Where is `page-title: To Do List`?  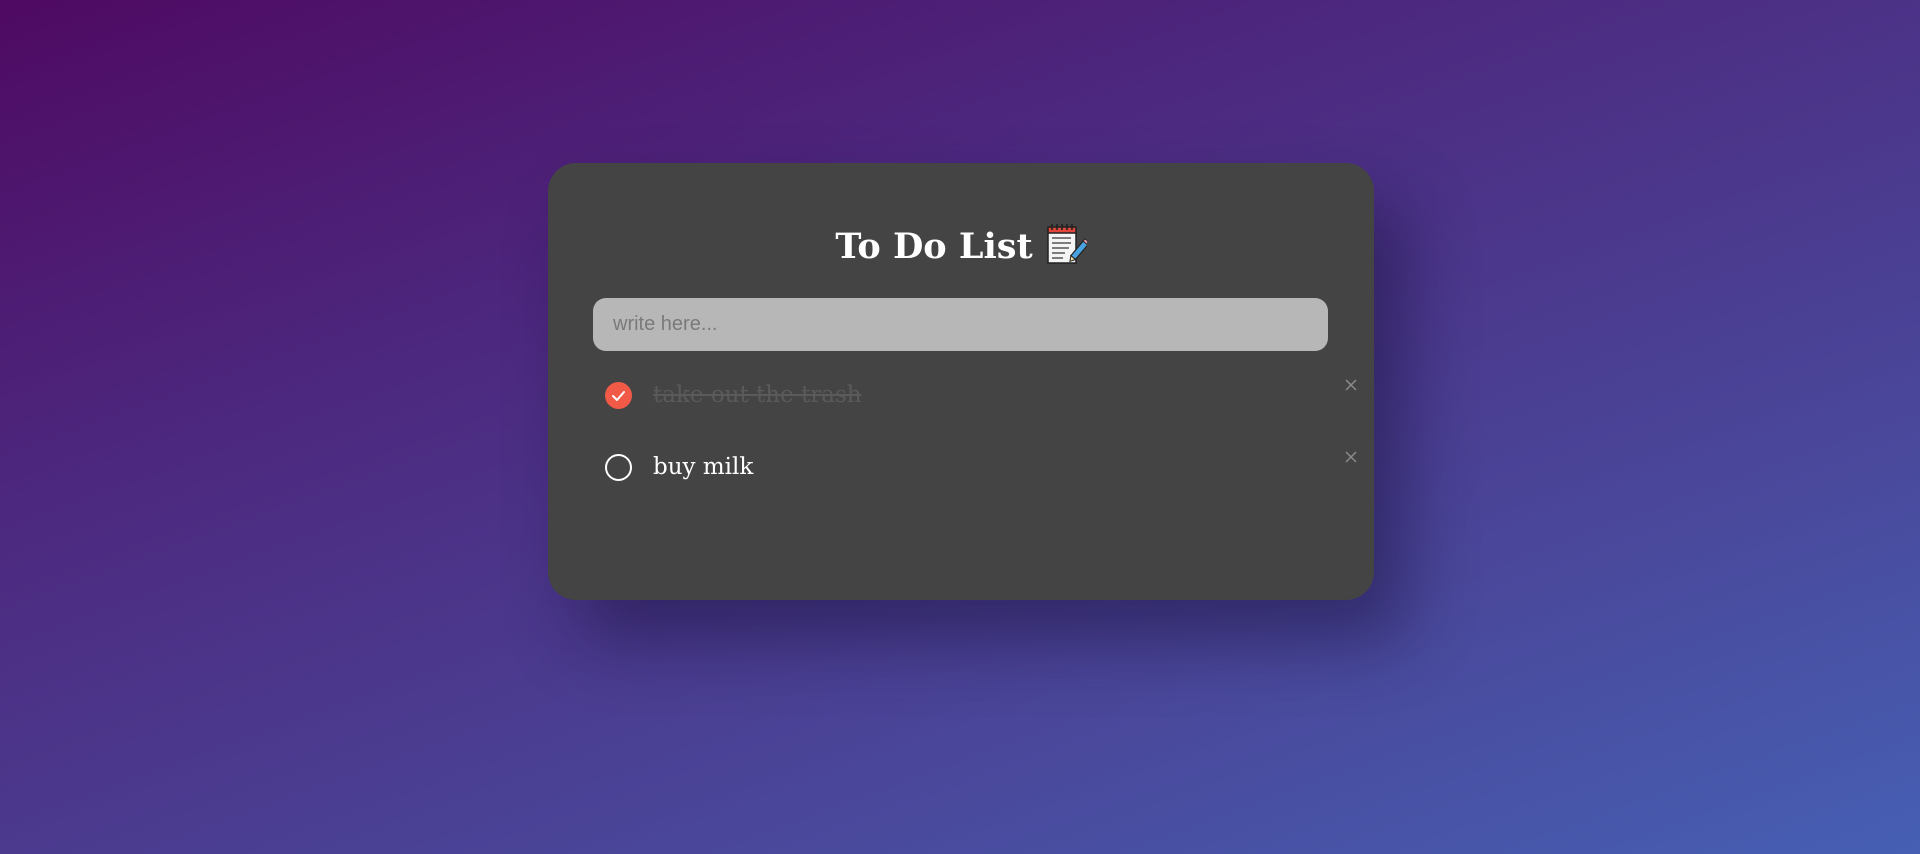
page-title: To Do List is located at coordinates (934, 246).